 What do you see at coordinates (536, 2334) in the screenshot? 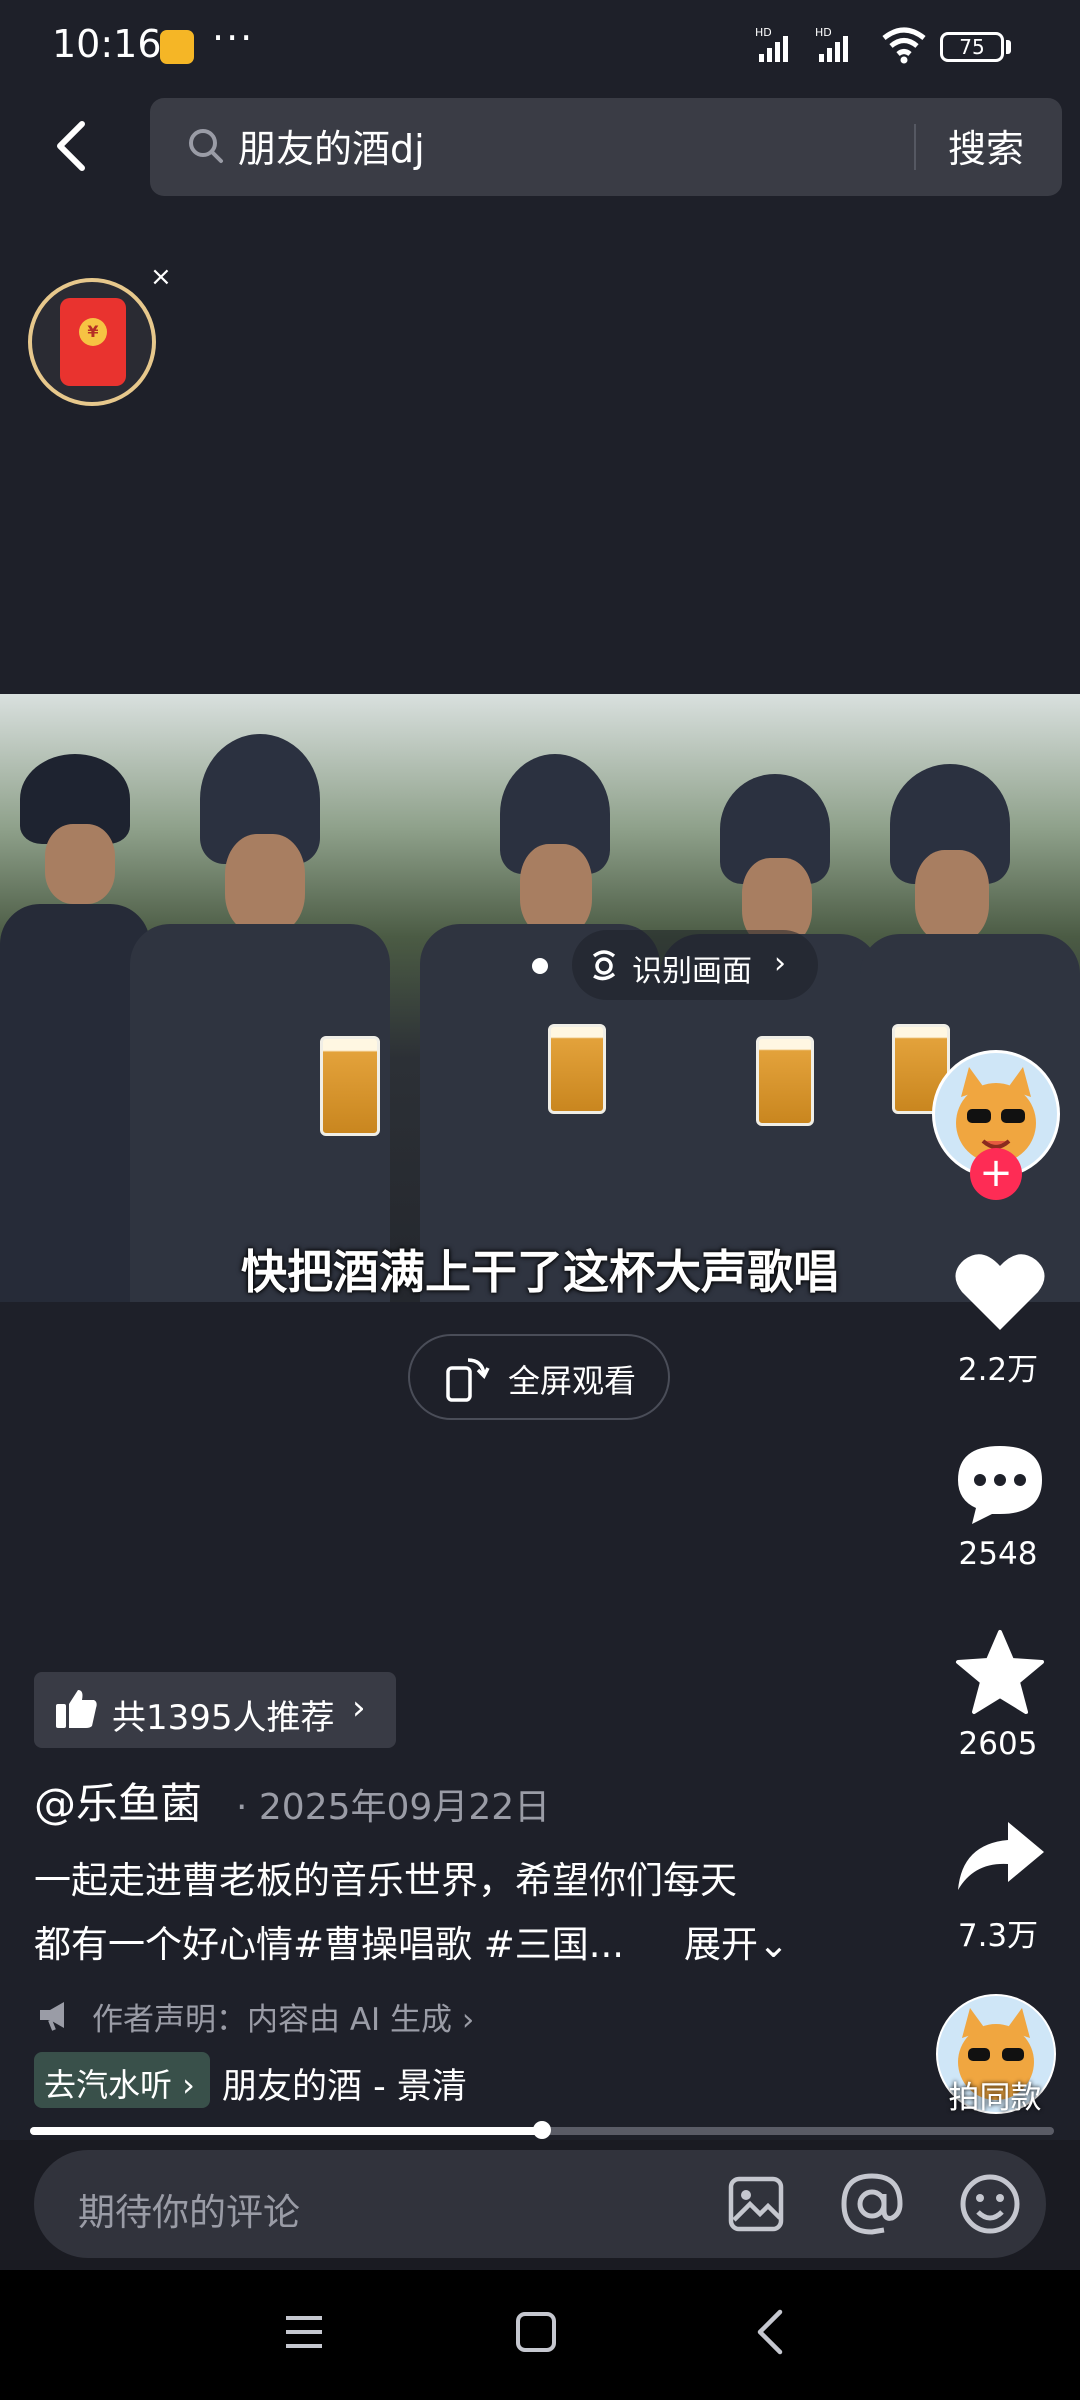
I see `home-icon` at bounding box center [536, 2334].